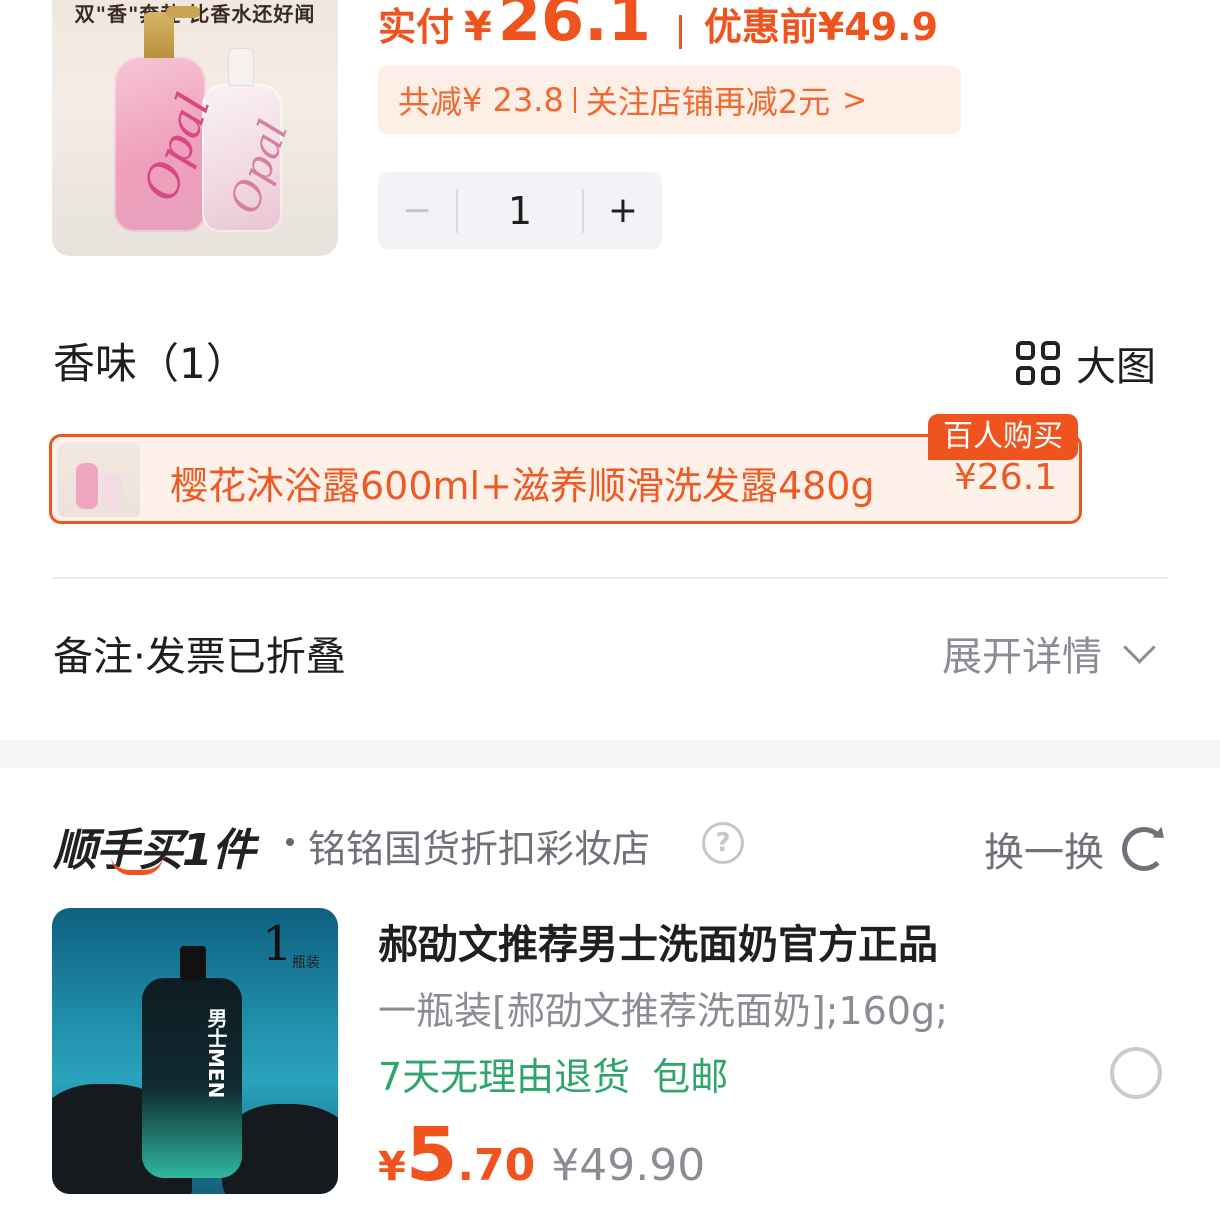 Image resolution: width=1220 pixels, height=1220 pixels. I want to click on title-dot, so click(290, 842).